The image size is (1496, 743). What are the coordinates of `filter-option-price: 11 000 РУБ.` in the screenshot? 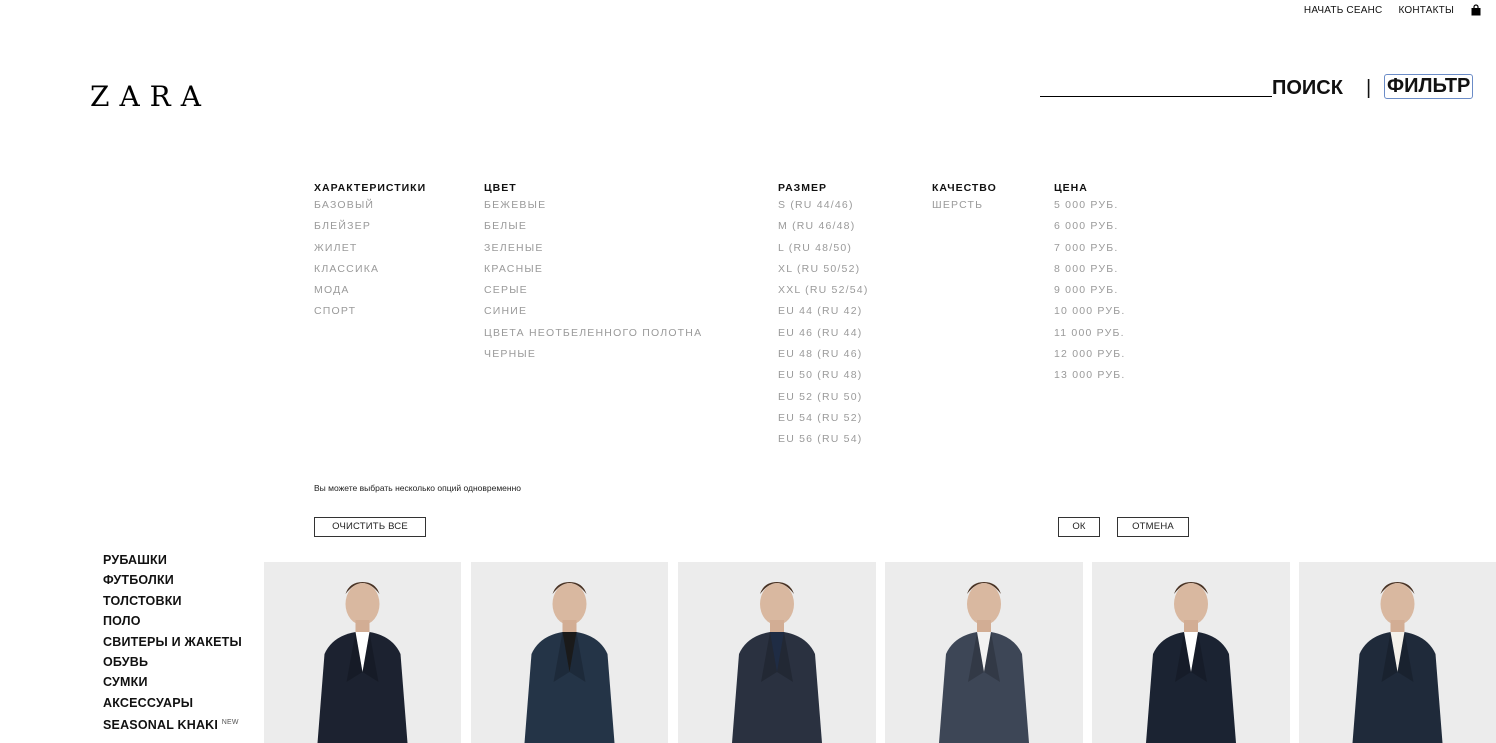 It's located at (1089, 337).